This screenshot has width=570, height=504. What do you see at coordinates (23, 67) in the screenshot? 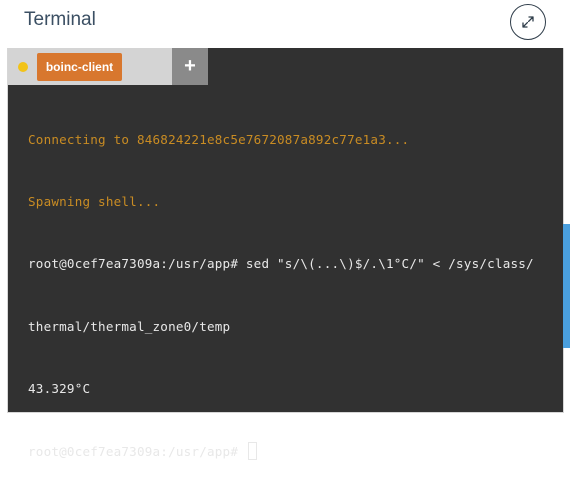
I see `status-dot-icon` at bounding box center [23, 67].